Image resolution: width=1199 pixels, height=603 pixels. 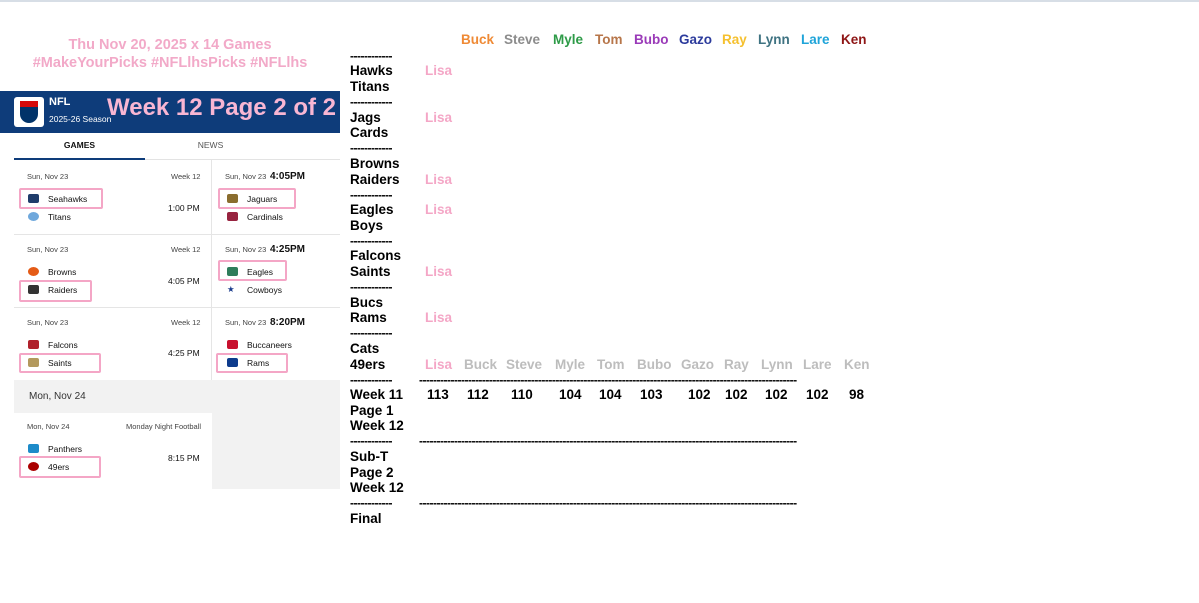 I want to click on game-time: 4:05PM, so click(x=288, y=176).